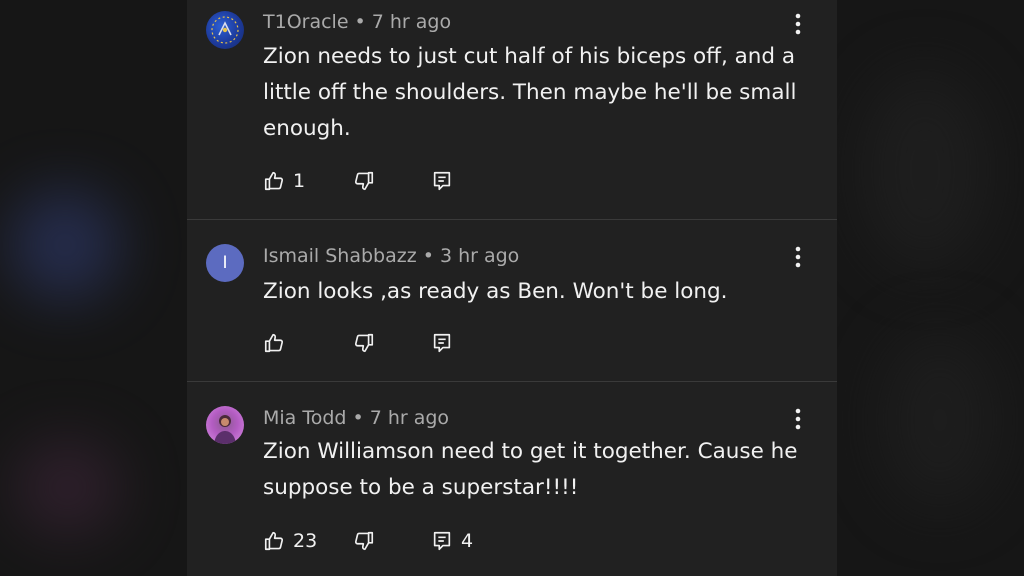 The image size is (1024, 576). What do you see at coordinates (340, 256) in the screenshot?
I see `author-name: Ismail Shabbazz` at bounding box center [340, 256].